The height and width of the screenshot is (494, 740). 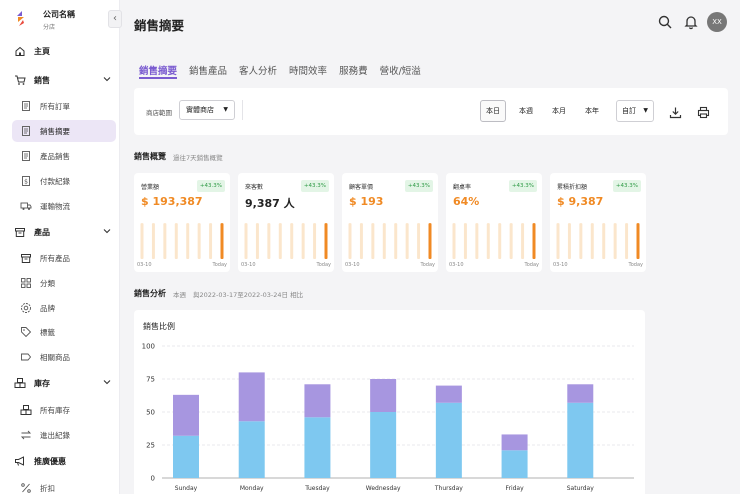 I want to click on nav-related-products: 相關商品, so click(x=64, y=357).